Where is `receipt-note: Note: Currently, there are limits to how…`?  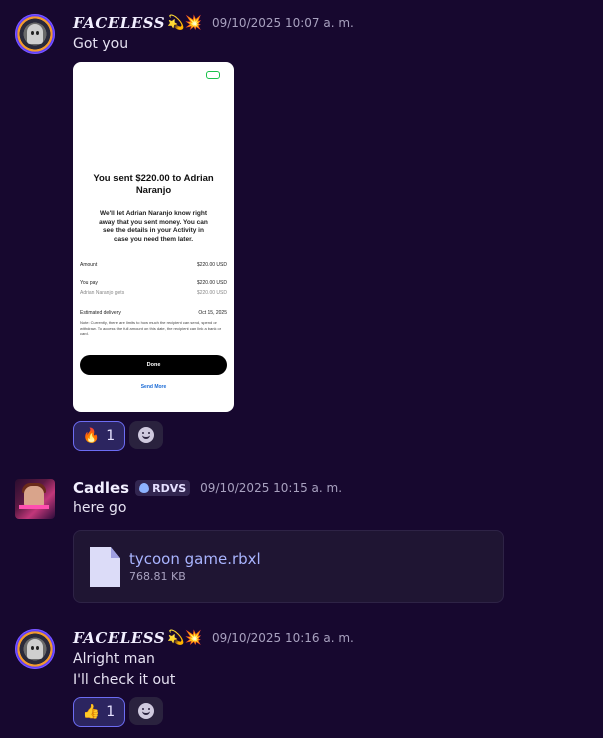
receipt-note: Note: Currently, there are limits to how… is located at coordinates (151, 328).